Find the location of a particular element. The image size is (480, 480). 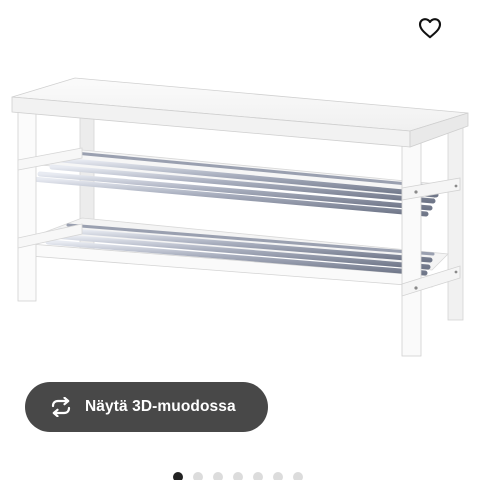

view-3d-label: Näytä 3D-muodossa is located at coordinates (160, 406).